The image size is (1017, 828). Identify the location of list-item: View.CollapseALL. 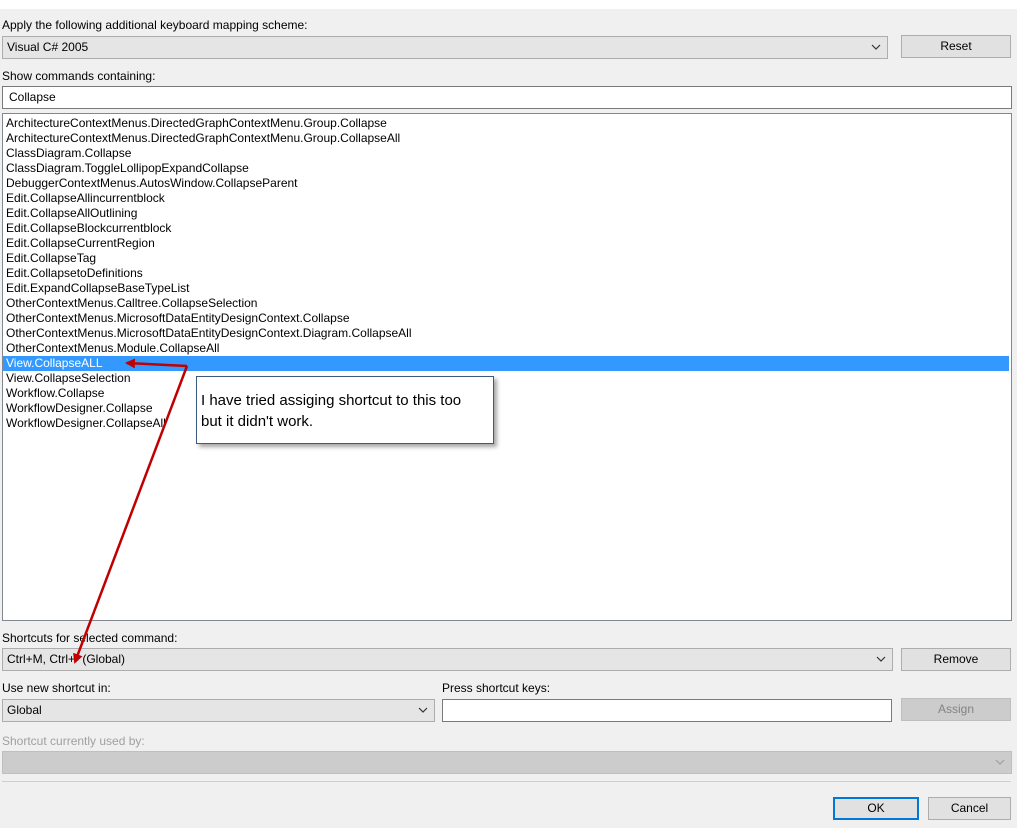
(506, 363).